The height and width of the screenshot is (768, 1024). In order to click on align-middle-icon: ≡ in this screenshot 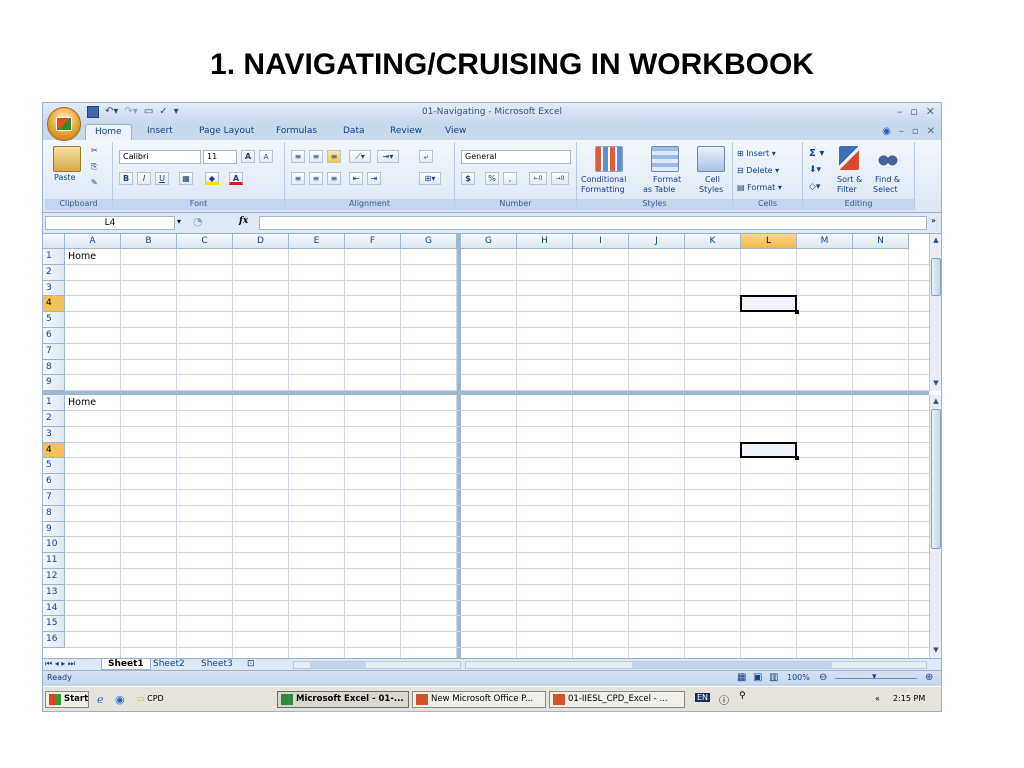, I will do `click(316, 156)`.